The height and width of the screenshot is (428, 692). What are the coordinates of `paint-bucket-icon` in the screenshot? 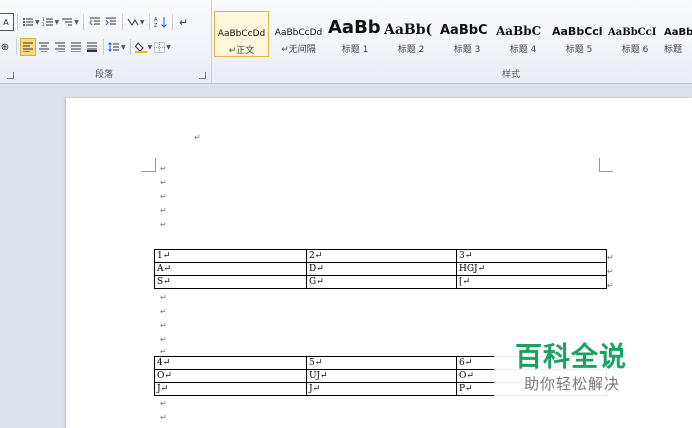 It's located at (140, 47).